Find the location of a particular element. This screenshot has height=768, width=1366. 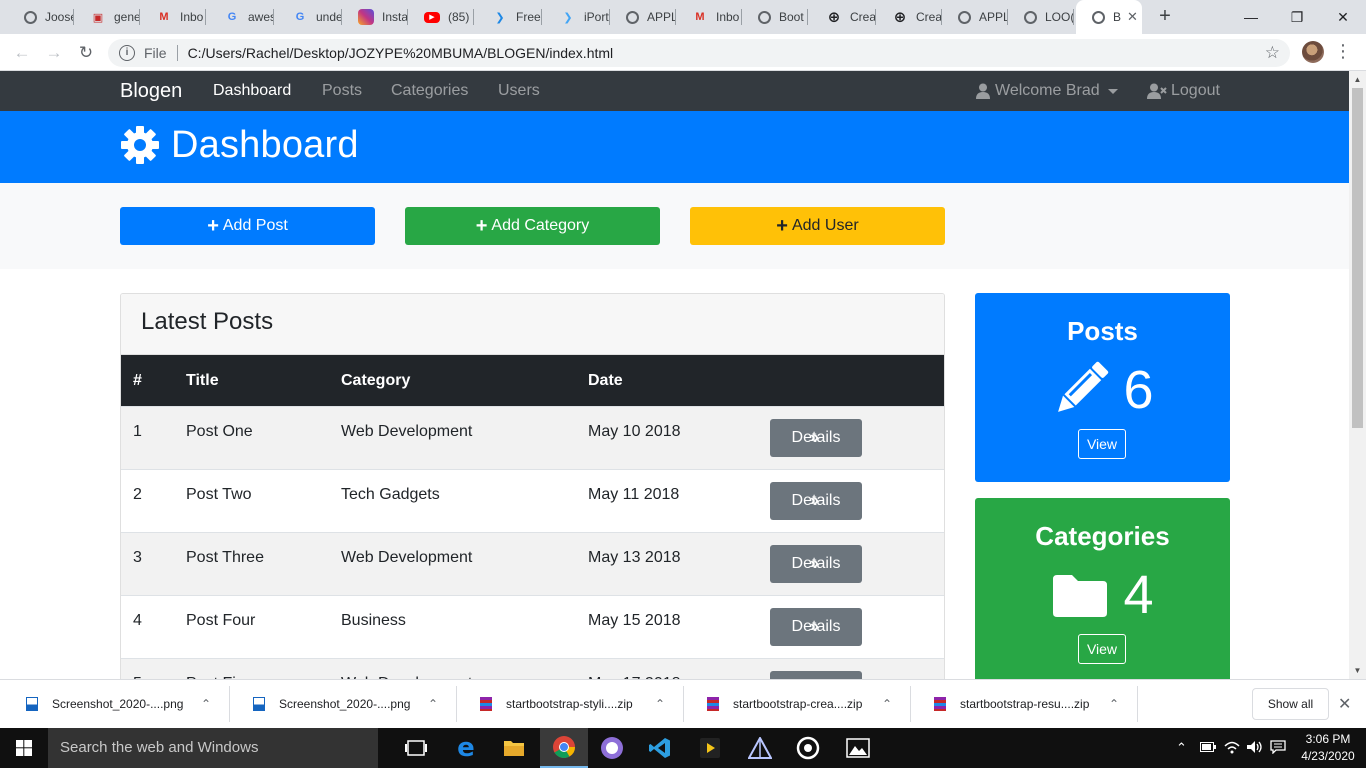

view-categories-button: View is located at coordinates (1102, 649).